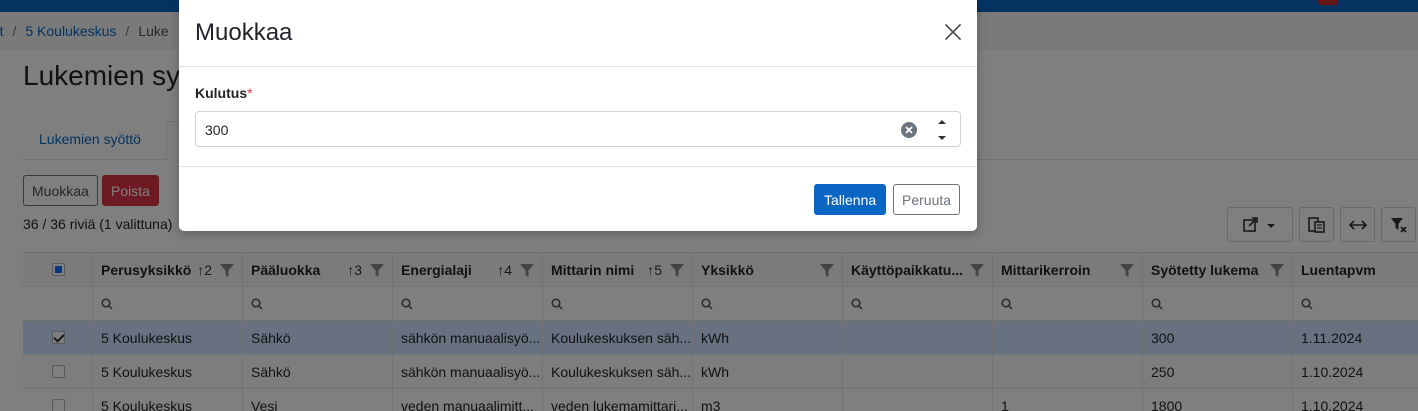 Image resolution: width=1418 pixels, height=411 pixels. What do you see at coordinates (224, 93) in the screenshot?
I see `kulutus-label: Kulutus*` at bounding box center [224, 93].